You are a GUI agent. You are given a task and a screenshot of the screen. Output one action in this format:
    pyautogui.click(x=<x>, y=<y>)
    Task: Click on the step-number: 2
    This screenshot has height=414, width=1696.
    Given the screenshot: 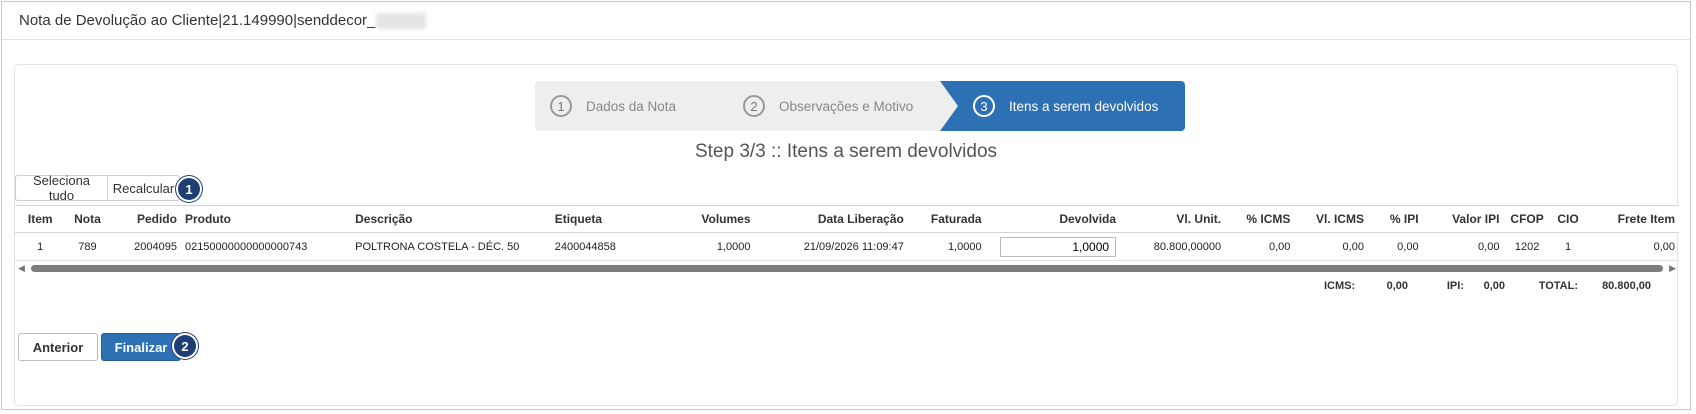 What is the action you would take?
    pyautogui.click(x=754, y=106)
    